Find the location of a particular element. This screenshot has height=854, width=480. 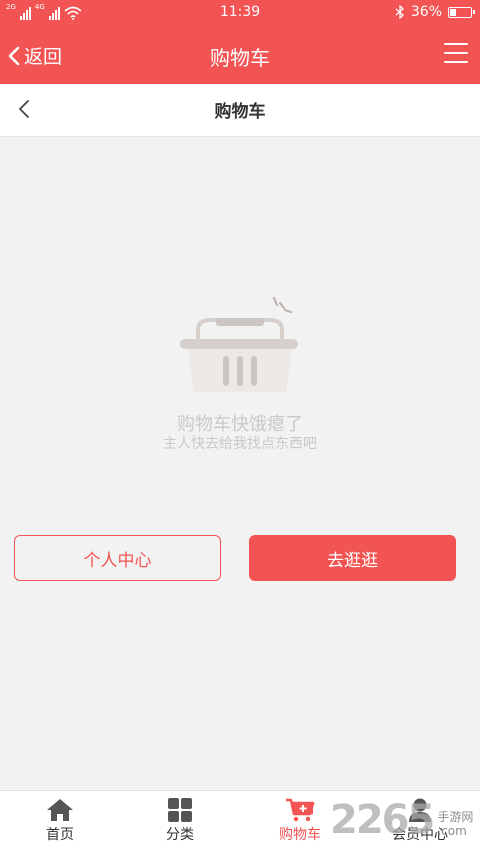

watermark-line2: .com is located at coordinates (452, 831).